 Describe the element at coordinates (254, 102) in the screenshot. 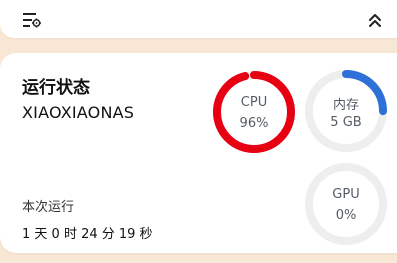

I see `cpu-label: CPU` at that location.